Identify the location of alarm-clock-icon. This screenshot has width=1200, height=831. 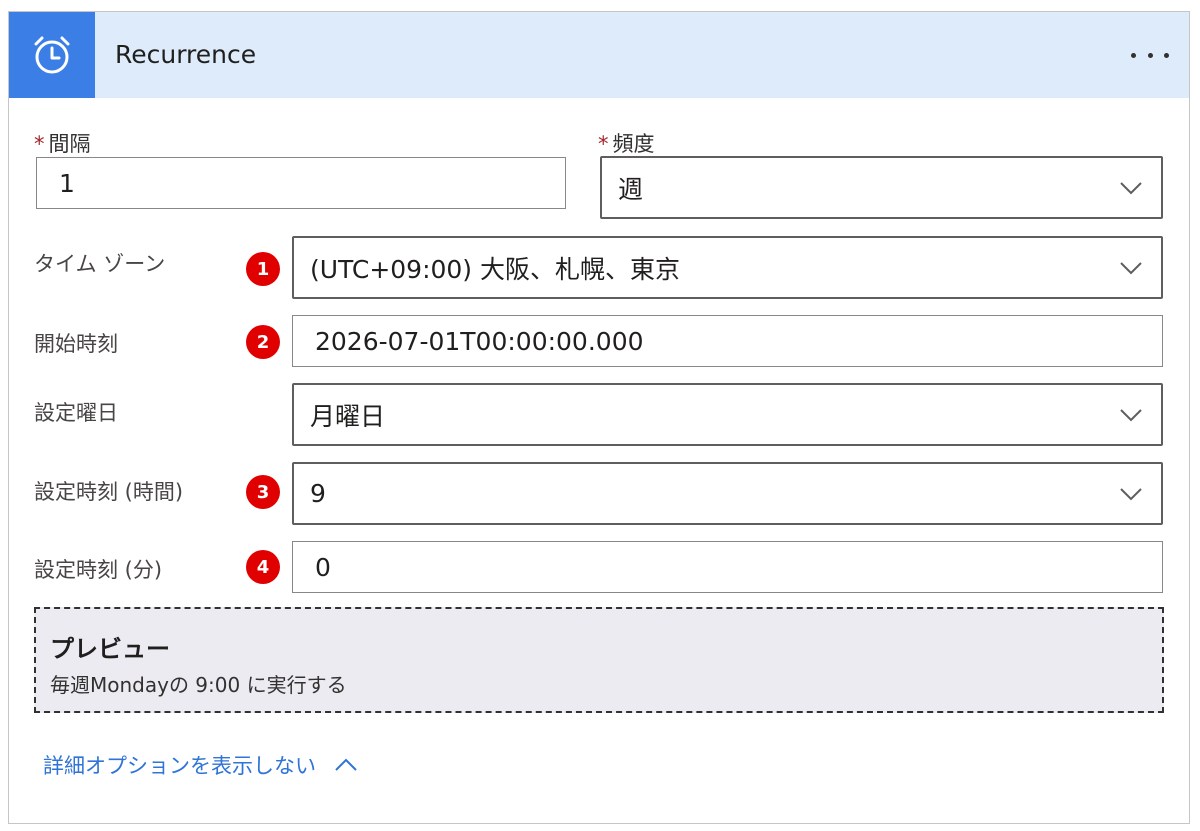
(52, 55).